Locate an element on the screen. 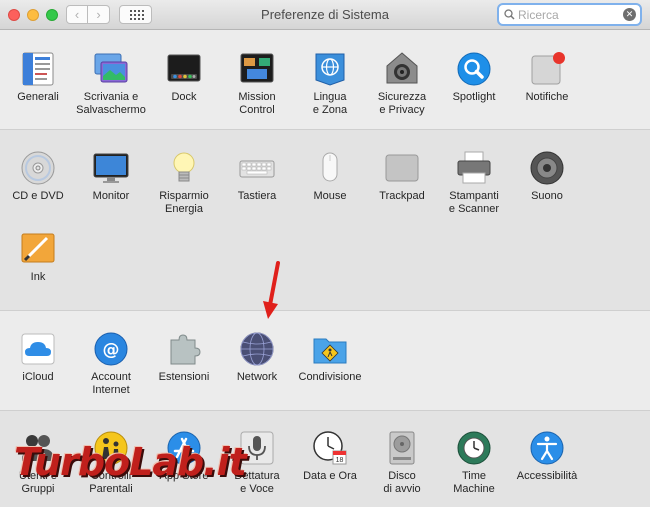  startup-disk-icon is located at coordinates (402, 448).